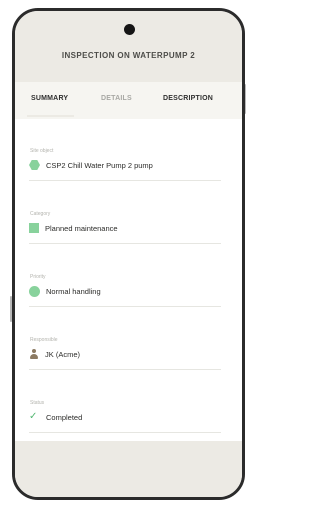 Image resolution: width=320 pixels, height=507 pixels. What do you see at coordinates (34, 228) in the screenshot?
I see `square-icon` at bounding box center [34, 228].